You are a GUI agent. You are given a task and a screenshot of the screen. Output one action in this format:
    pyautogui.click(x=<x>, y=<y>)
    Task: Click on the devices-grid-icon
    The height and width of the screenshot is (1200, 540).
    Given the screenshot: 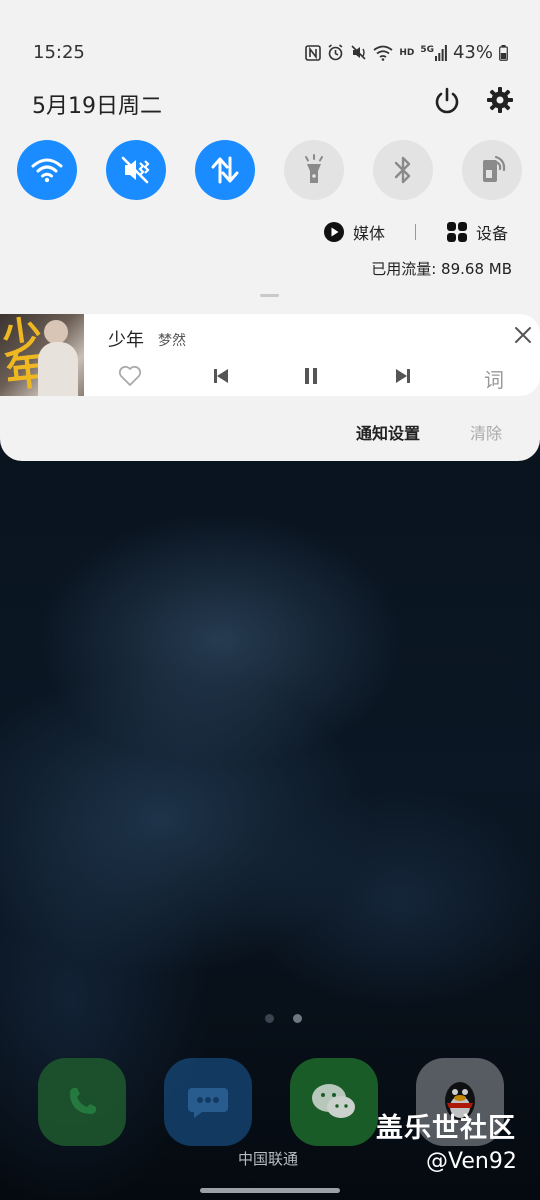 What is the action you would take?
    pyautogui.click(x=456, y=232)
    